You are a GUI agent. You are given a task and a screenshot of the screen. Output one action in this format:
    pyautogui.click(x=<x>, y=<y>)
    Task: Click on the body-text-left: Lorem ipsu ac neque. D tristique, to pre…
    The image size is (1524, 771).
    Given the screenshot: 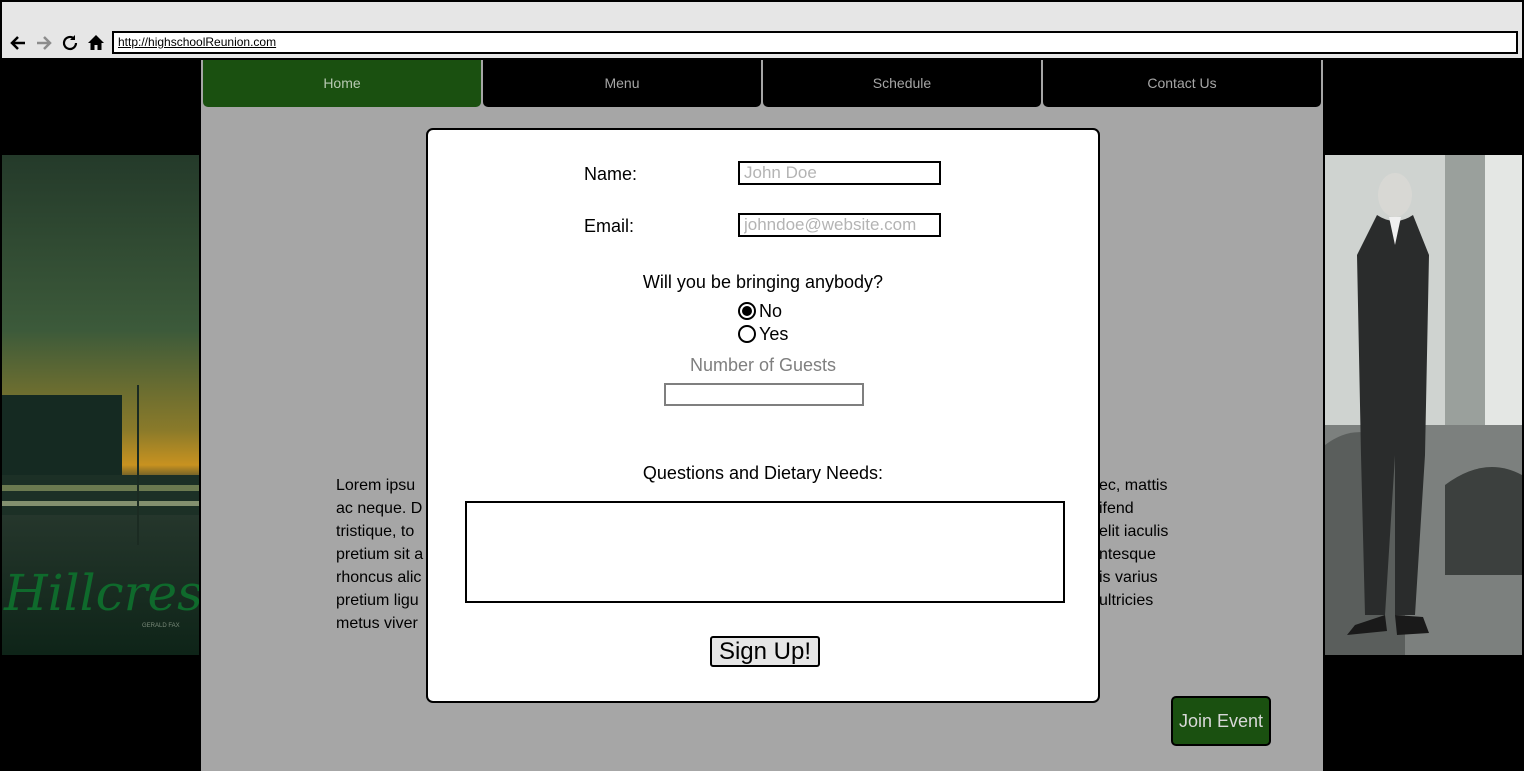 What is the action you would take?
    pyautogui.click(x=380, y=554)
    